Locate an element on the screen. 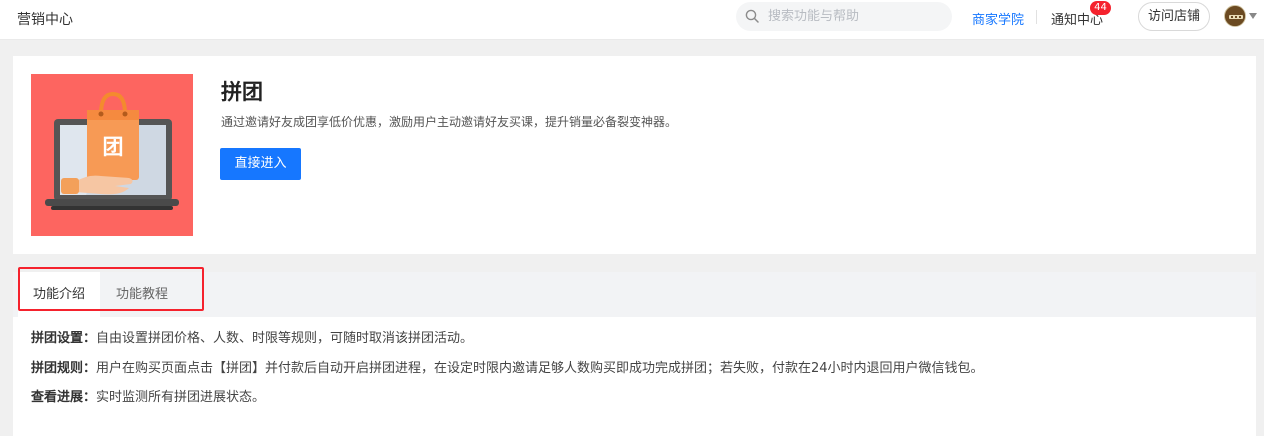 Image resolution: width=1264 pixels, height=436 pixels. chevron-down-icon is located at coordinates (1253, 16).